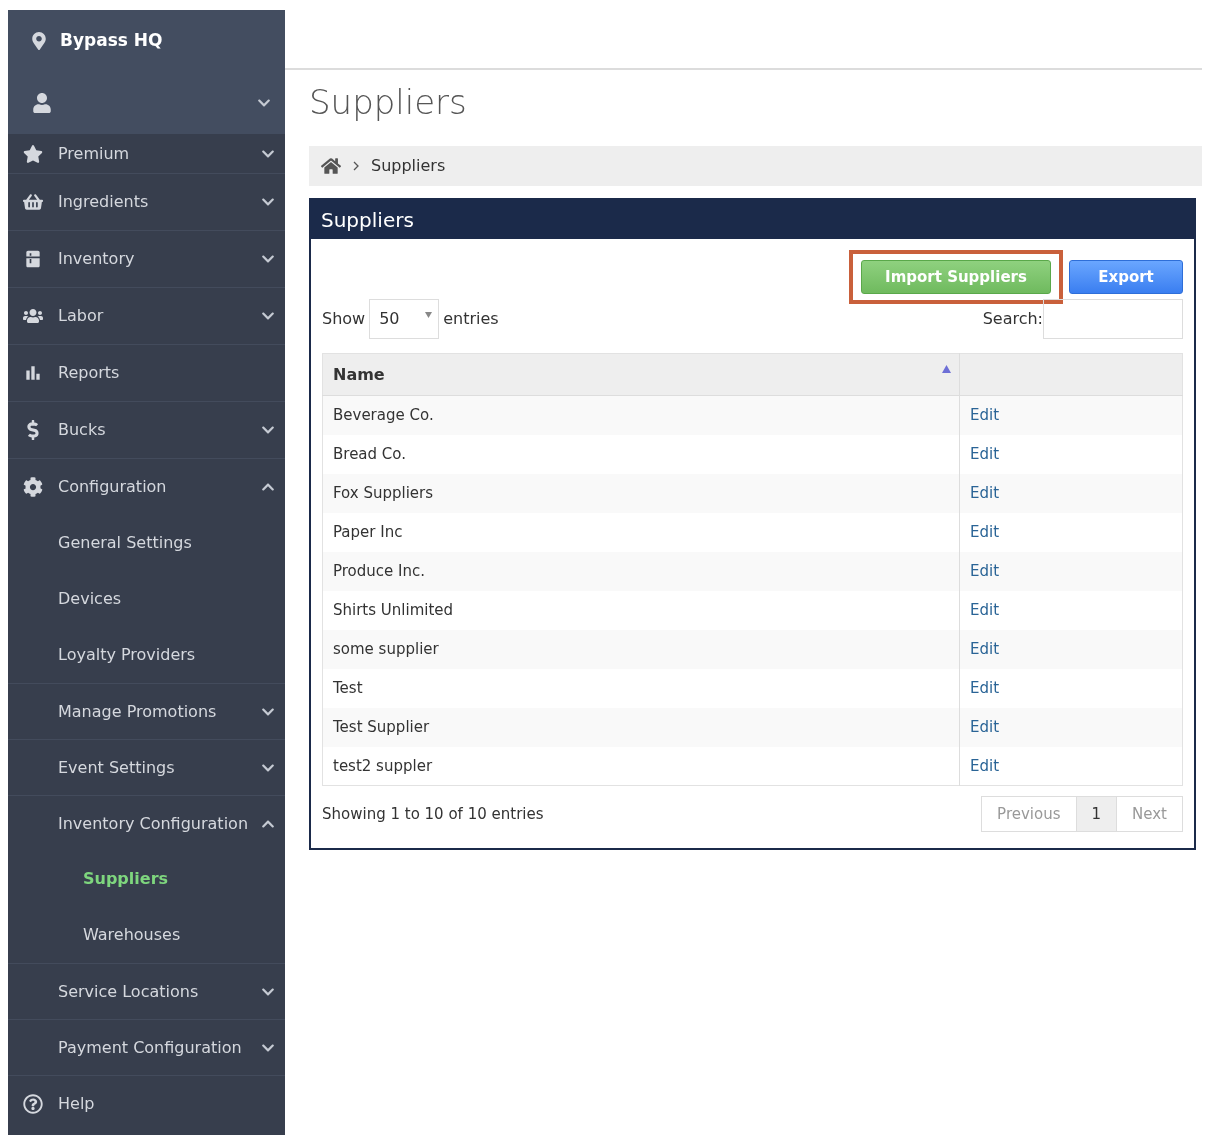  What do you see at coordinates (146, 935) in the screenshot?
I see `sidebar-item: Warehouses` at bounding box center [146, 935].